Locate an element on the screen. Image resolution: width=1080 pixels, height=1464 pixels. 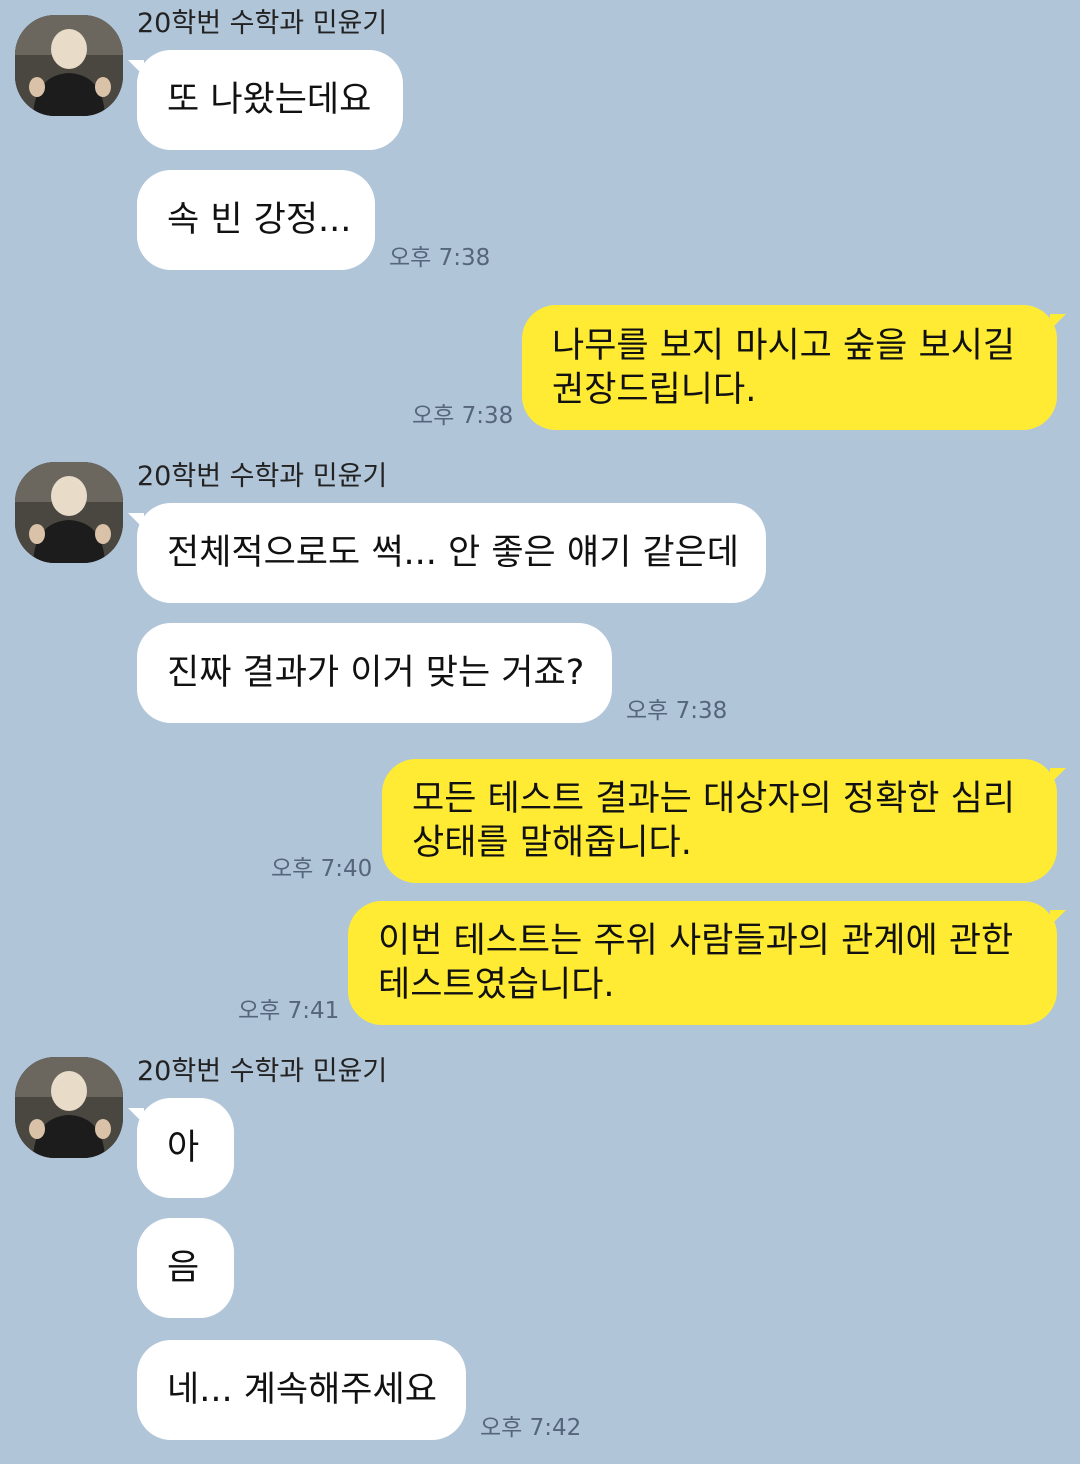
message-bubble: 이번 테스트는 주위 사람들과의 관계에 관한 테스트였습니다. is located at coordinates (702, 963).